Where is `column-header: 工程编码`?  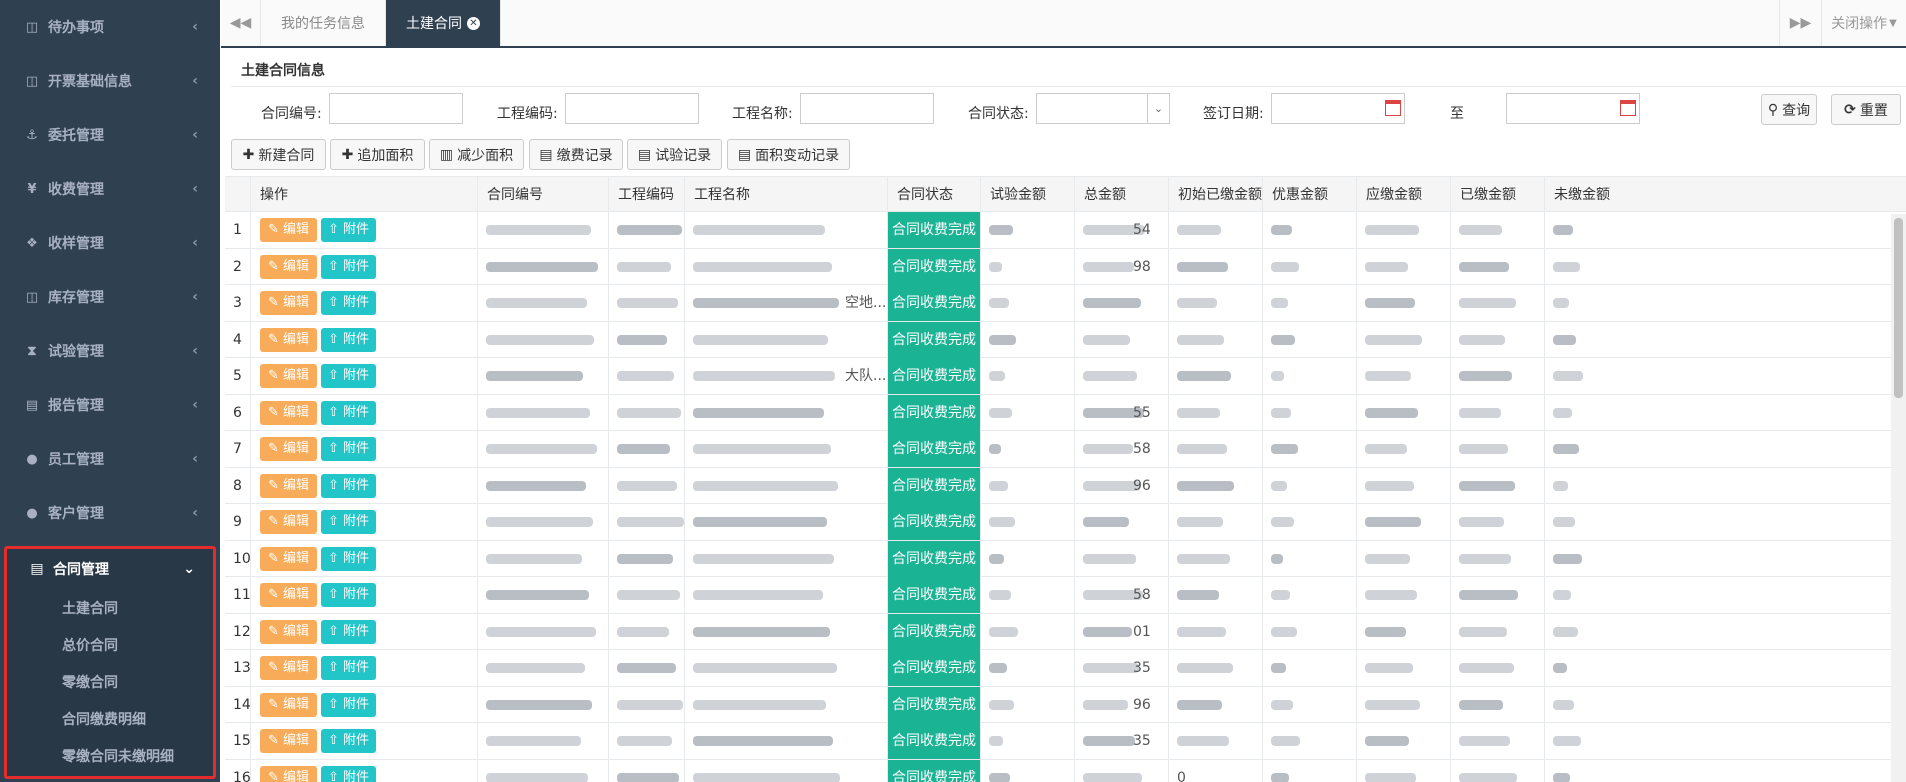 column-header: 工程编码 is located at coordinates (646, 195).